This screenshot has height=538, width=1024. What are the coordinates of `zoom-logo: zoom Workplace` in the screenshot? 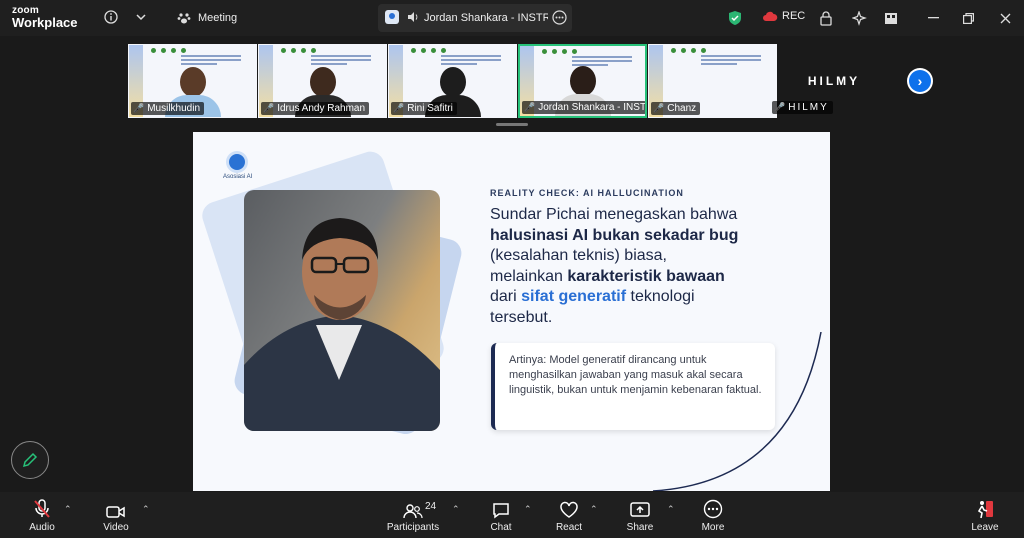 It's located at (45, 17).